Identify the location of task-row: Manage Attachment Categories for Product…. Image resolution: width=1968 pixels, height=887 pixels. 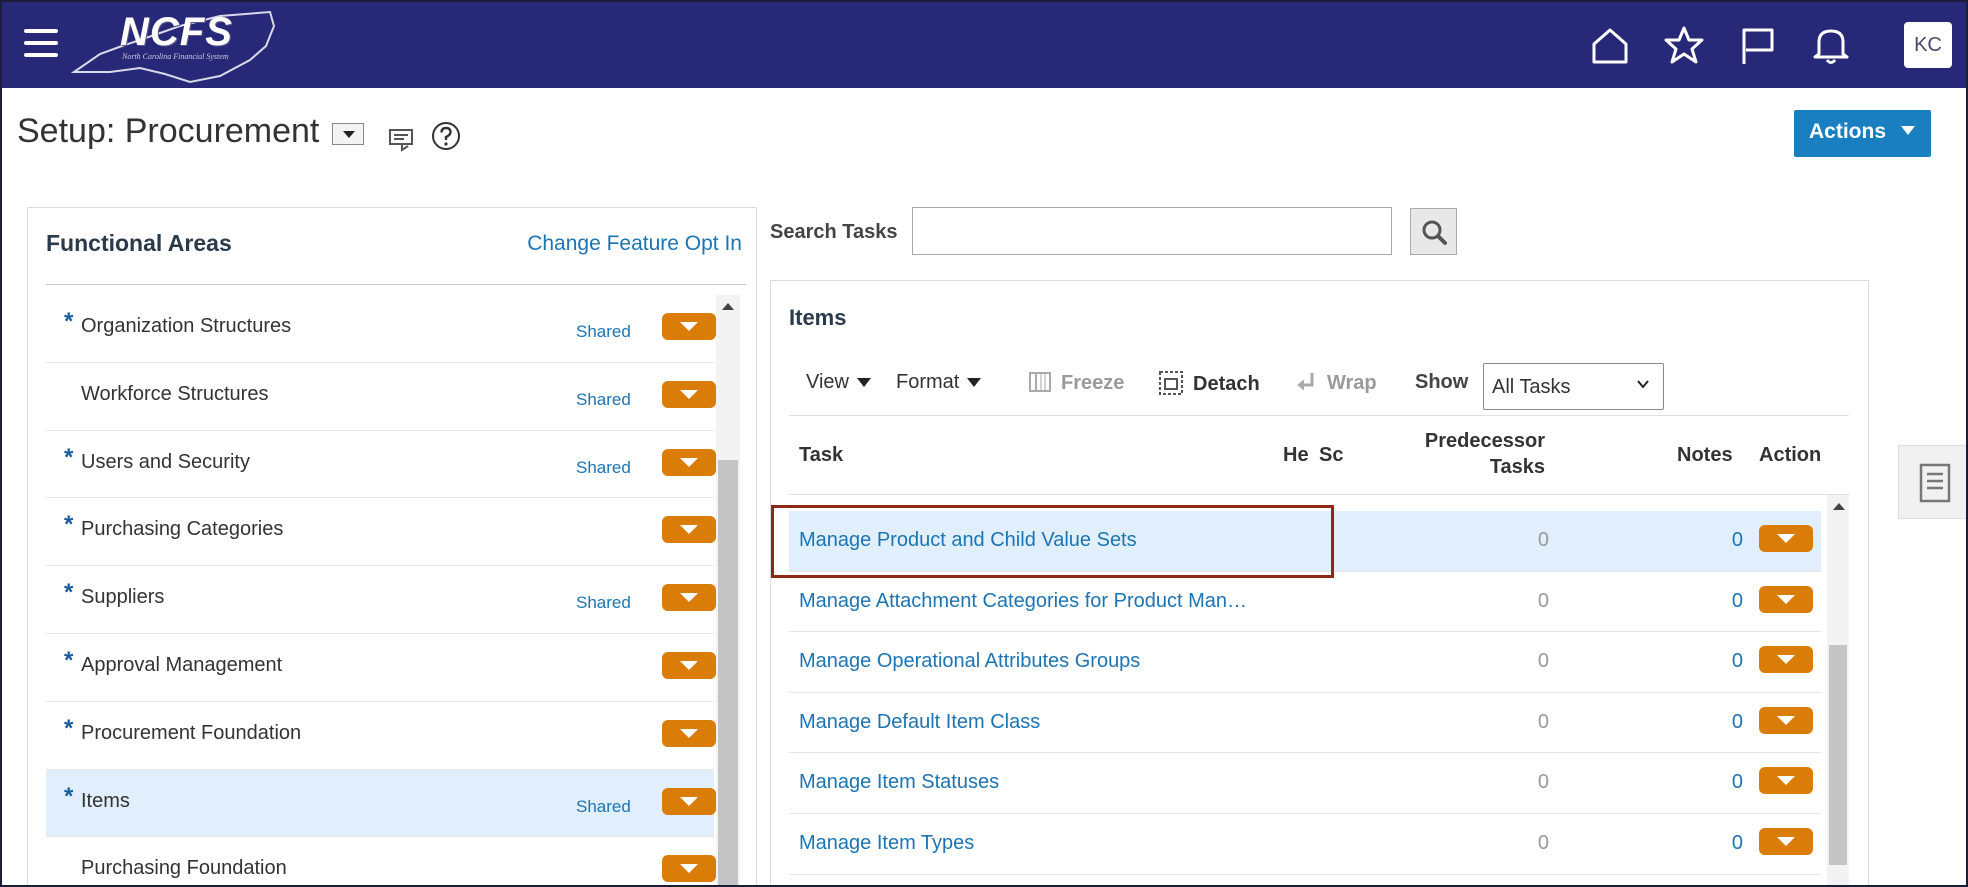
(1305, 602).